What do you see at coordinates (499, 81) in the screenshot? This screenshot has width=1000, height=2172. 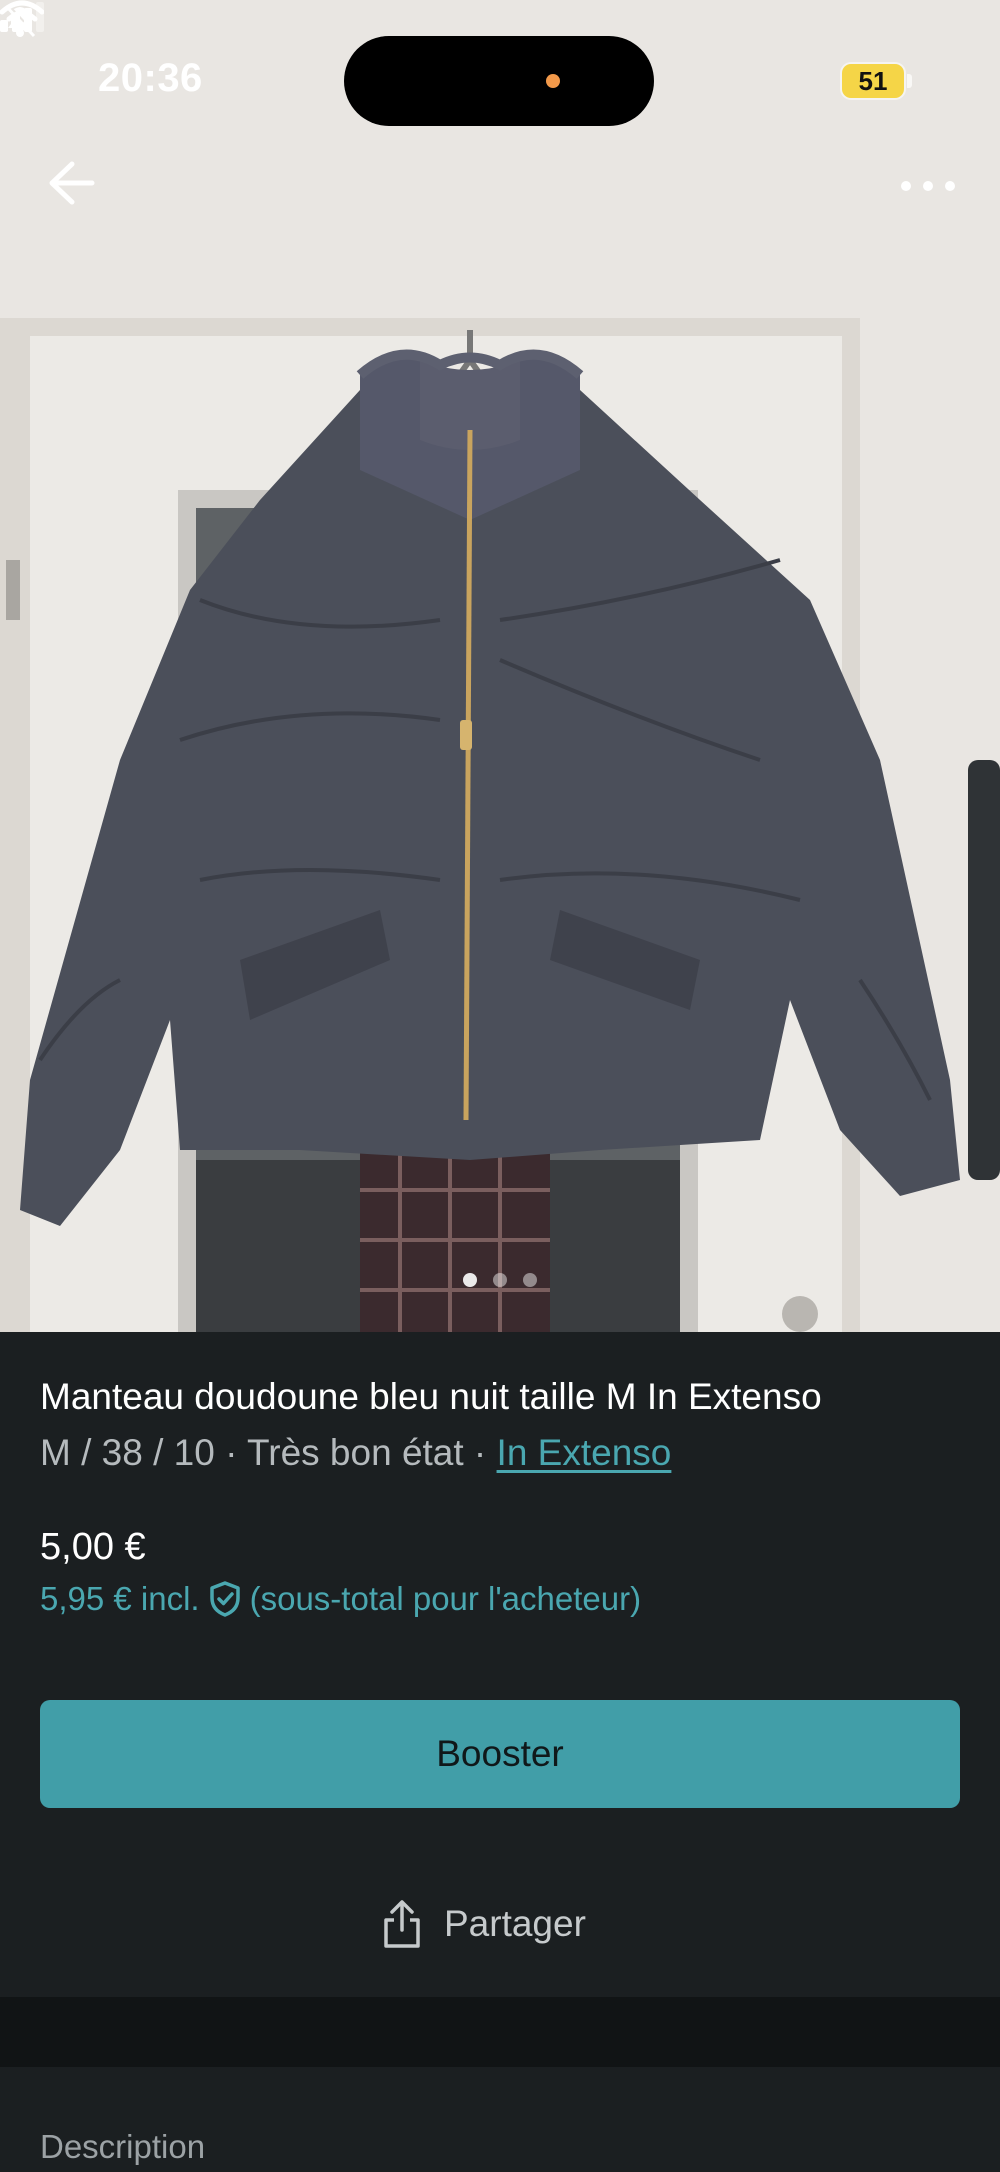 I see `dynamic-island` at bounding box center [499, 81].